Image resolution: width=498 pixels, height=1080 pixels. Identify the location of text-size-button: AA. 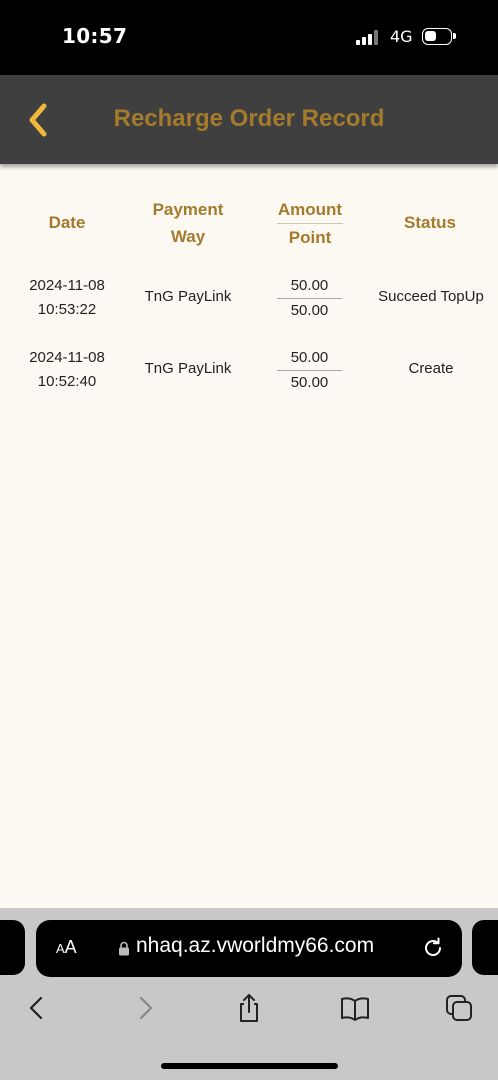
(66, 947).